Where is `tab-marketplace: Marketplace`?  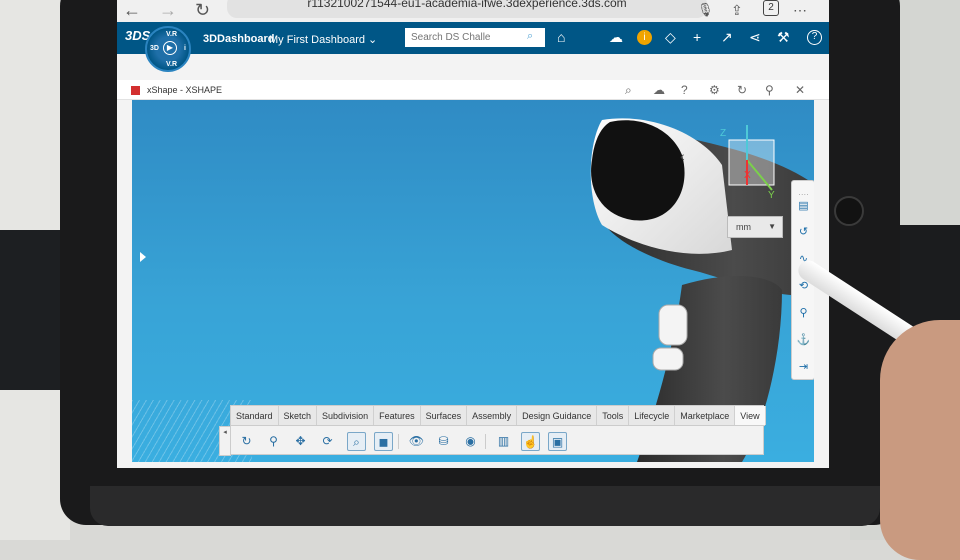 tab-marketplace: Marketplace is located at coordinates (705, 415).